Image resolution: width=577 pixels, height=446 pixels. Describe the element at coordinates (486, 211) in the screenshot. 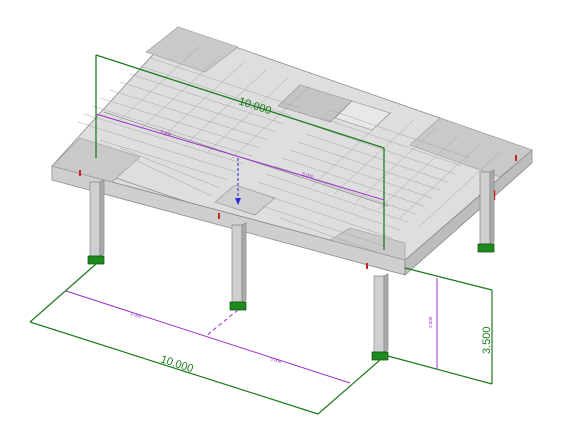

I see `column-back-right` at that location.